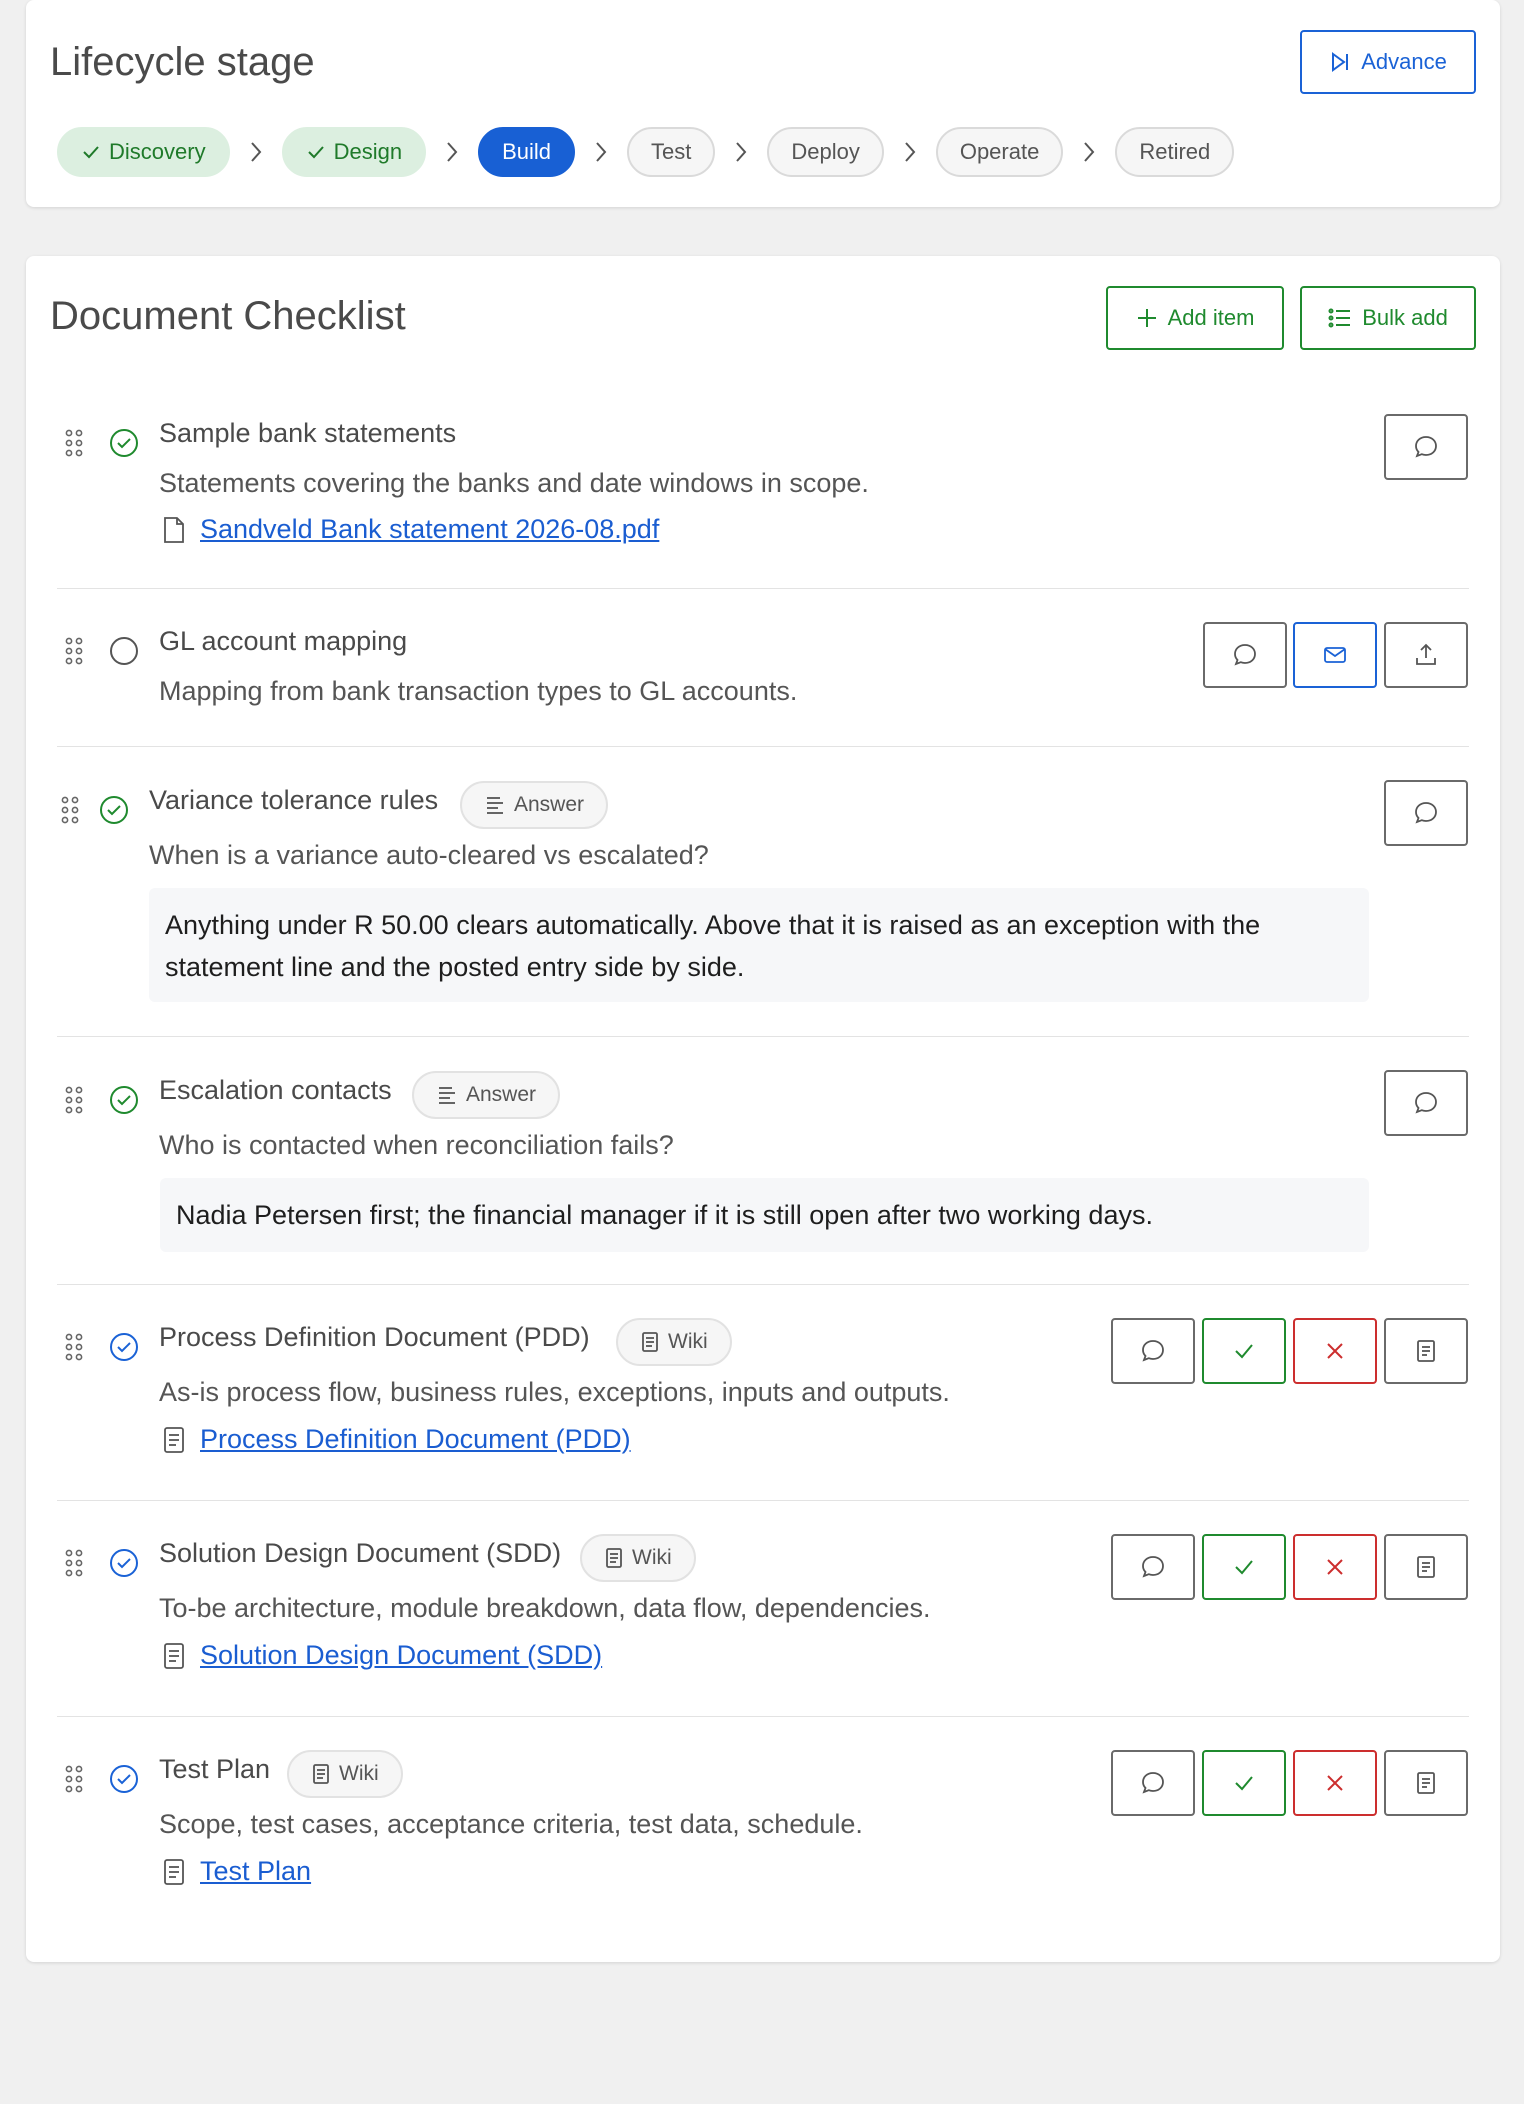 Image resolution: width=1524 pixels, height=2104 pixels. I want to click on advance-button: Advance, so click(1388, 62).